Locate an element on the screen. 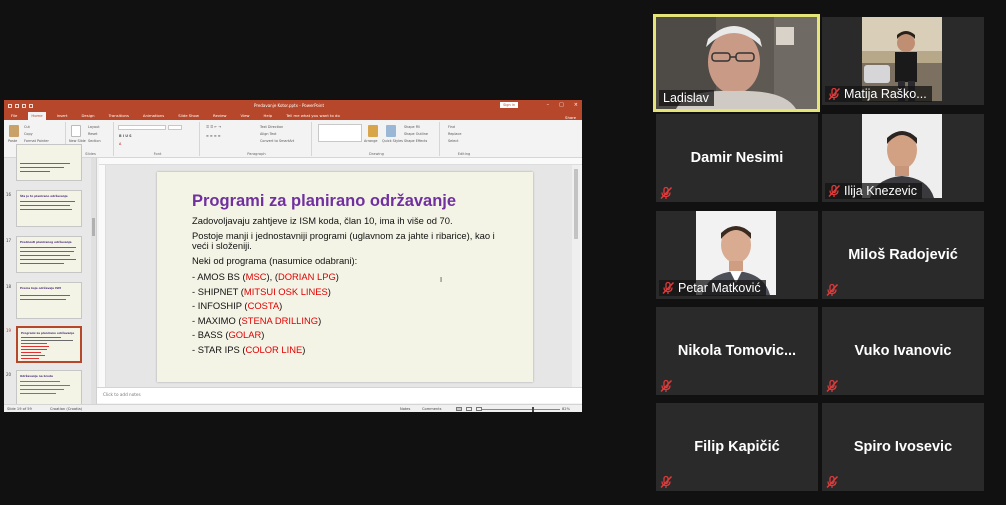 This screenshot has height=505, width=1006. tab-slide-show: Slide Show is located at coordinates (188, 116).